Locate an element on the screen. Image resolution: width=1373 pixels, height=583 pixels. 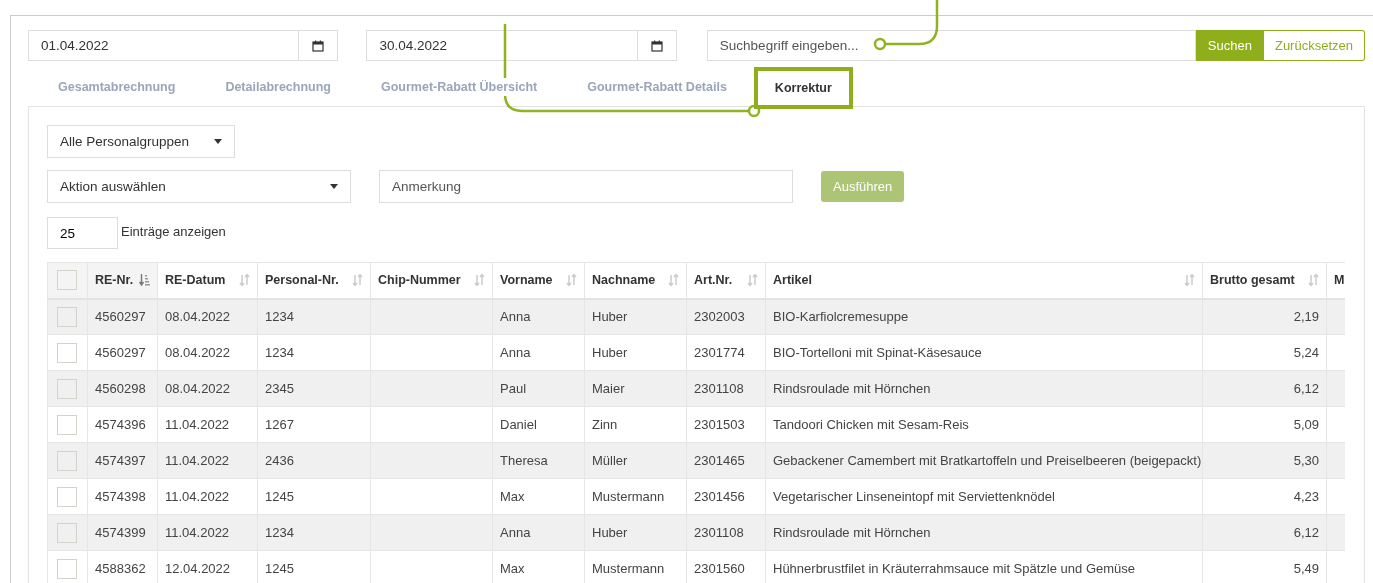
table-cell: 5,09 is located at coordinates (1306, 424).